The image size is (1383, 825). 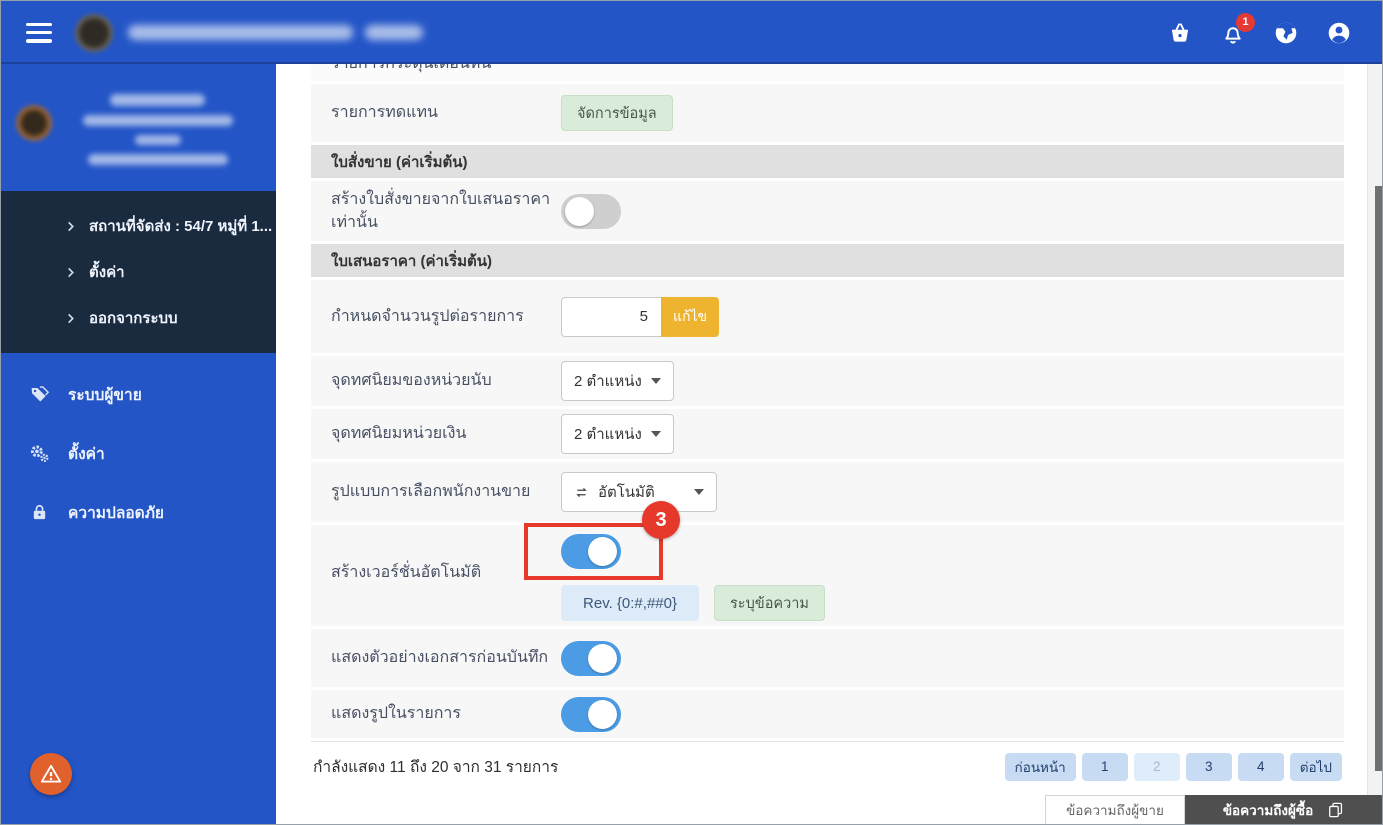 I want to click on settings-row-debt-reminder-clipped: รายการกระตุ้นเตือนหนี้, so click(x=827, y=72).